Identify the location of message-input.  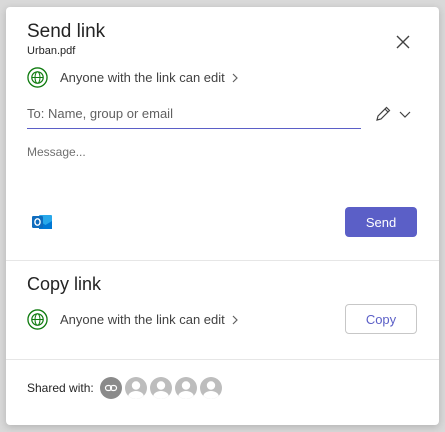
(222, 170).